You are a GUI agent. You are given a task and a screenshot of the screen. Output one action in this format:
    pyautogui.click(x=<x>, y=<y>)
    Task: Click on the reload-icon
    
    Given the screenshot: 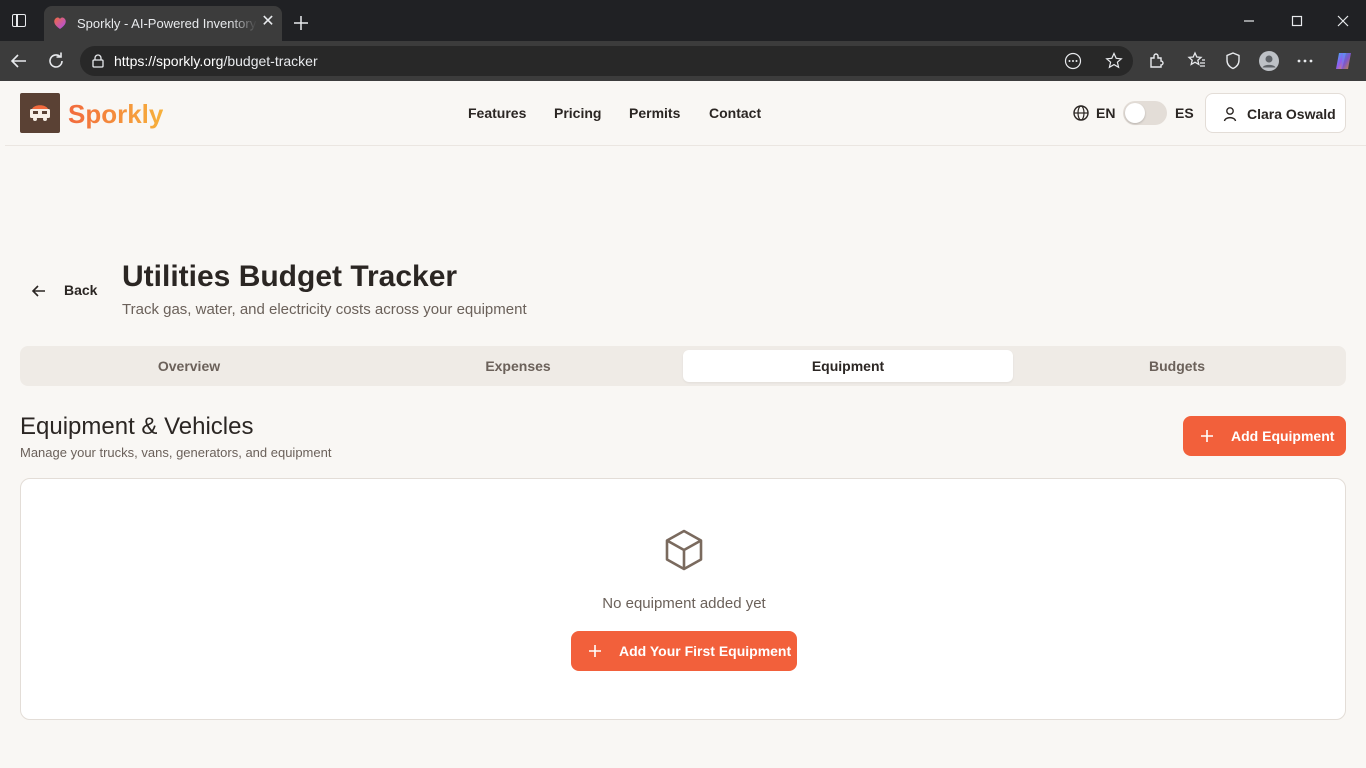 What is the action you would take?
    pyautogui.click(x=56, y=61)
    